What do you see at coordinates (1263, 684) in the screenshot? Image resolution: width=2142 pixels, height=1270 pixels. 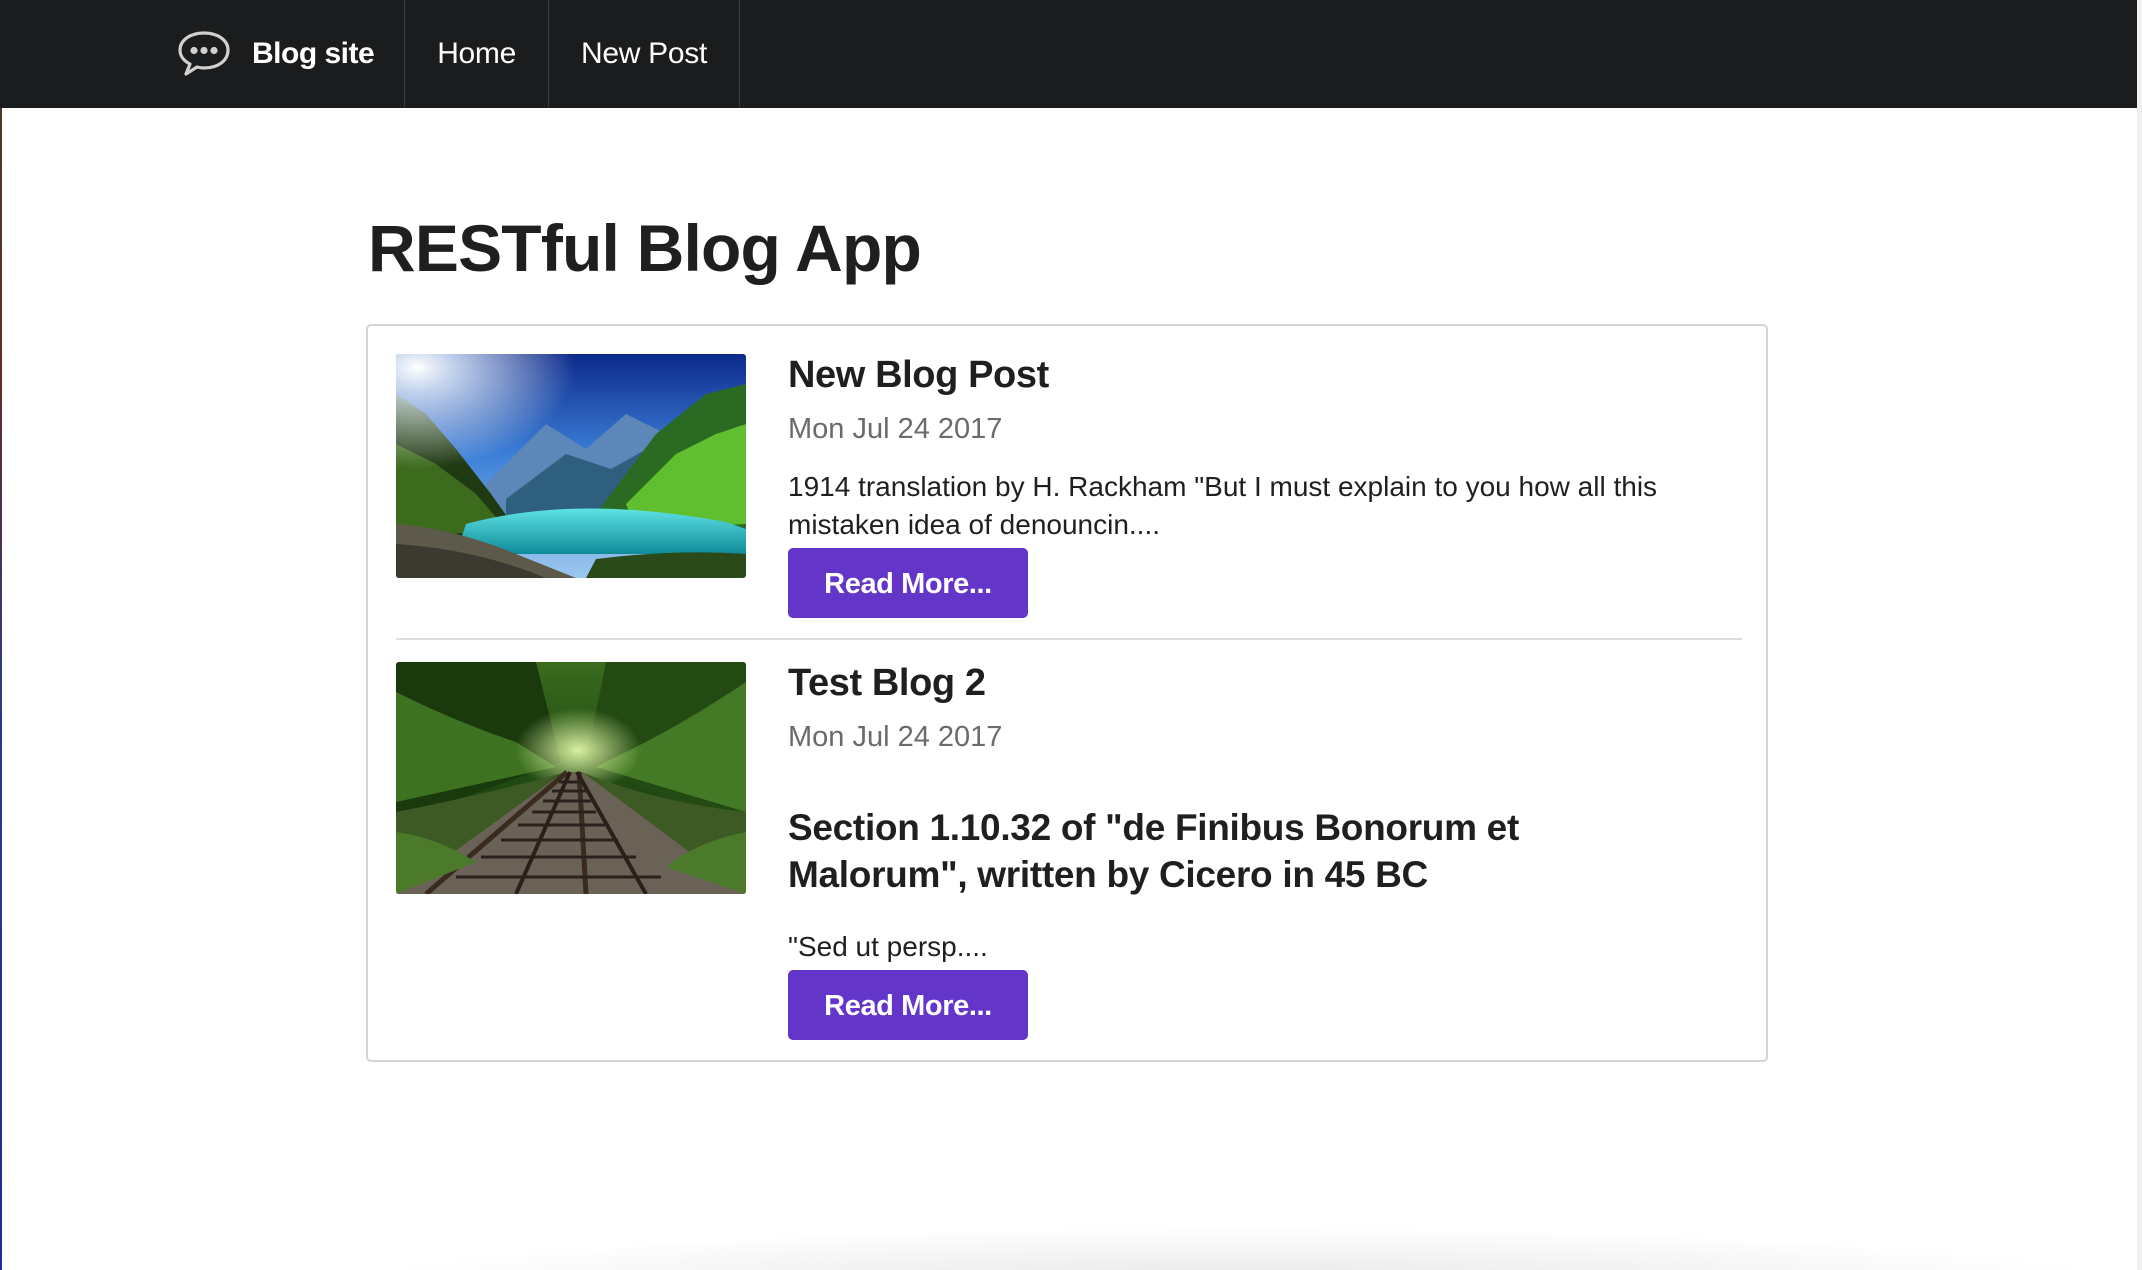 I see `post-title: Test Blog 2` at bounding box center [1263, 684].